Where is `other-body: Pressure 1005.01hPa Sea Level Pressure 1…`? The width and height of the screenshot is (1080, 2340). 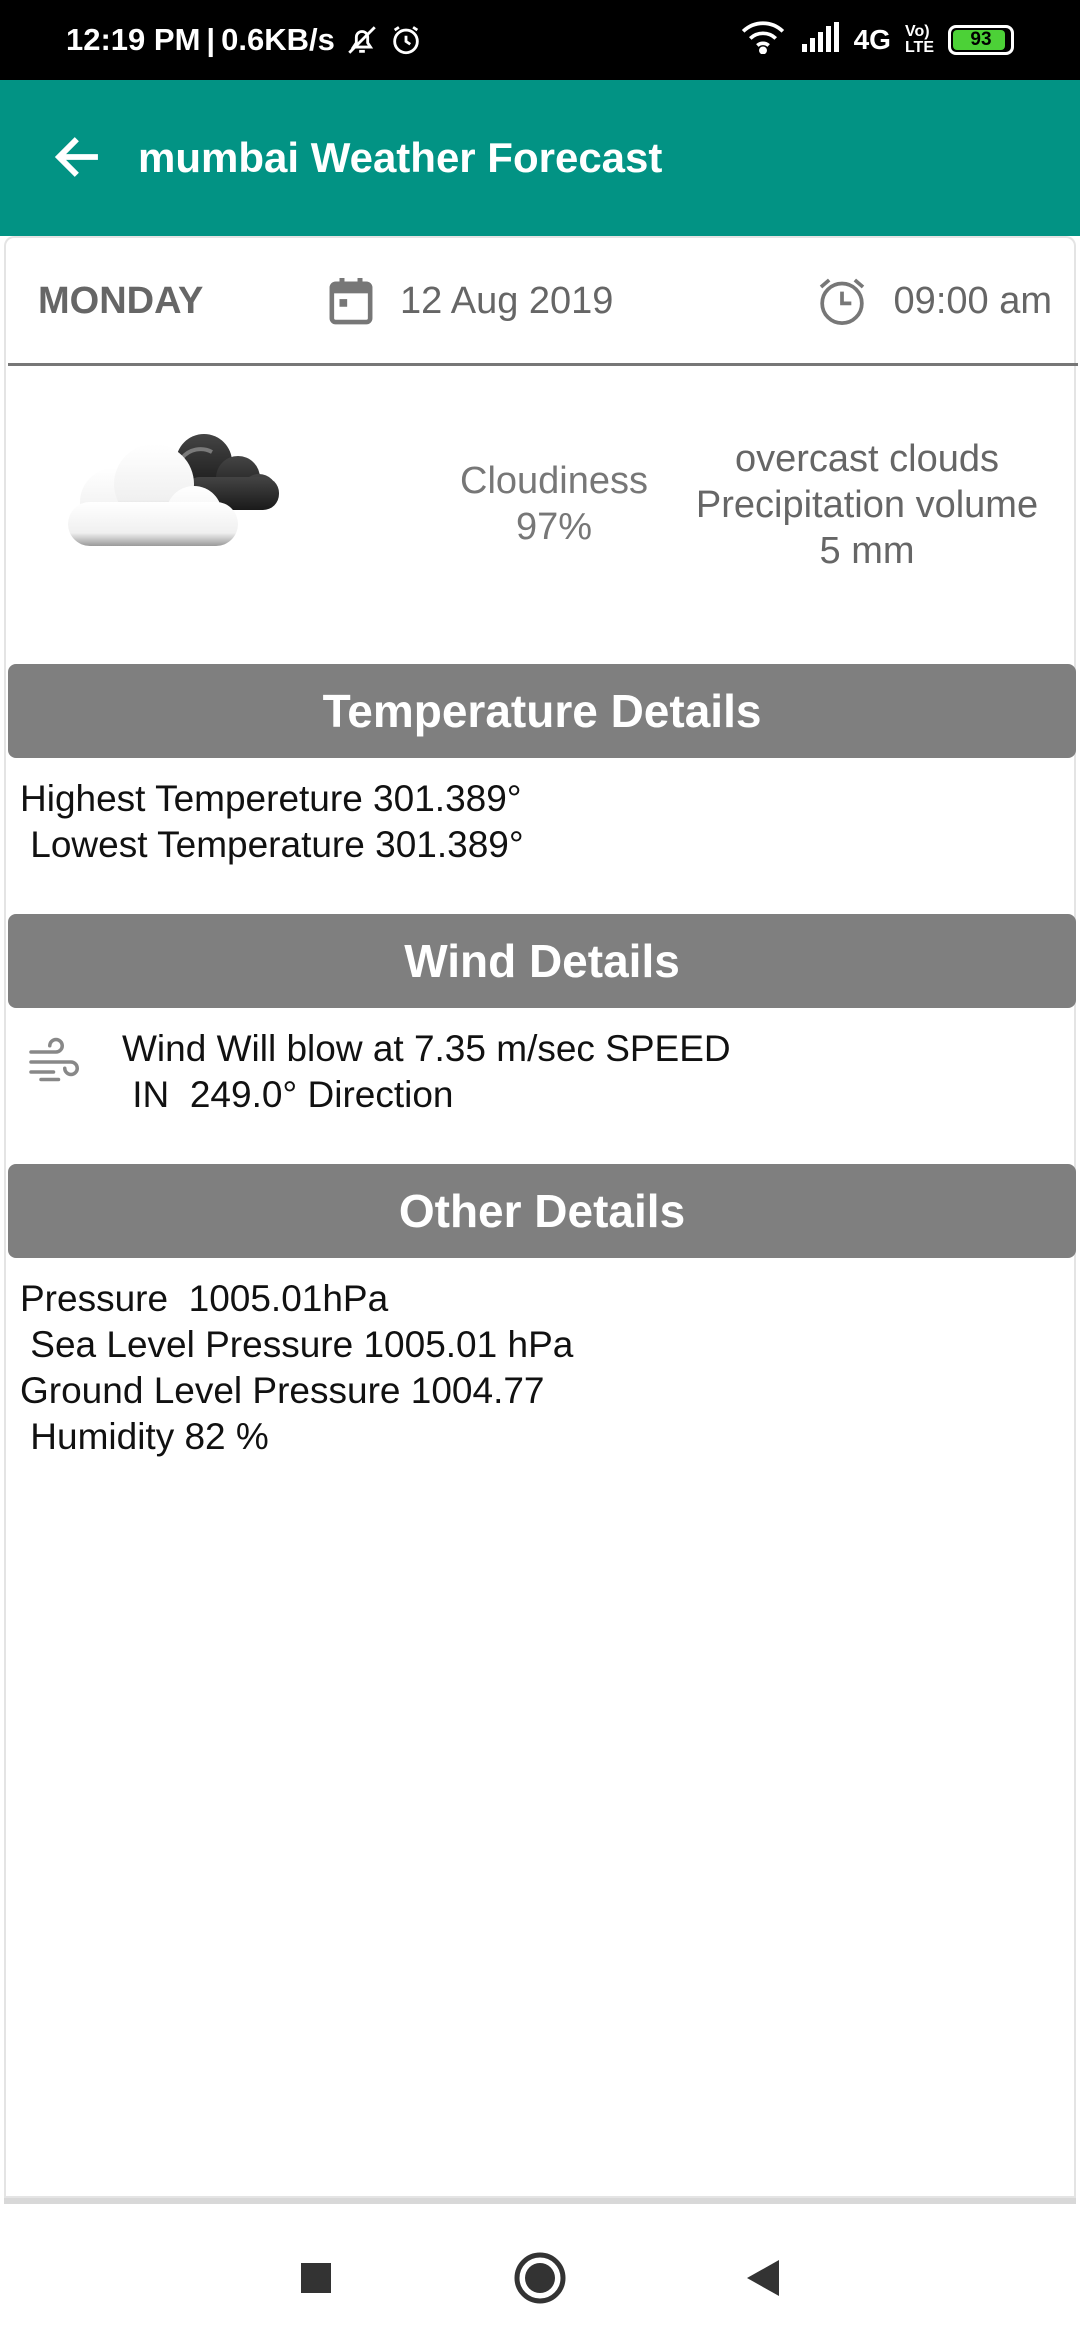
other-body: Pressure 1005.01hPa Sea Level Pressure 1… is located at coordinates (296, 1368).